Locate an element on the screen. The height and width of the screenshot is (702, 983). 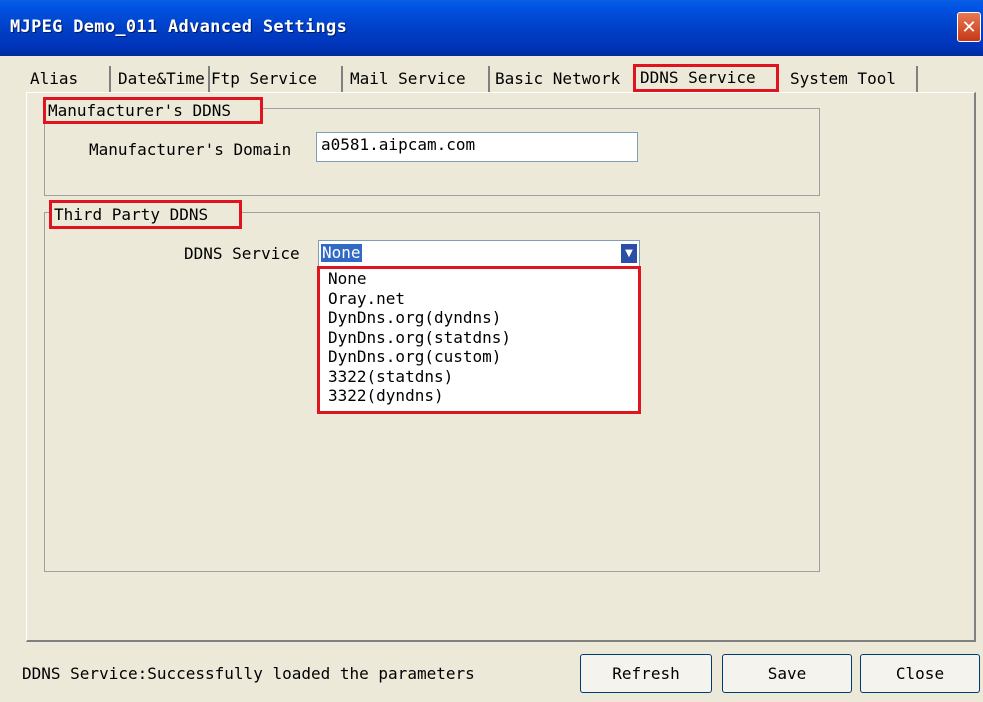
tab-system-tool: System Tool is located at coordinates (852, 79).